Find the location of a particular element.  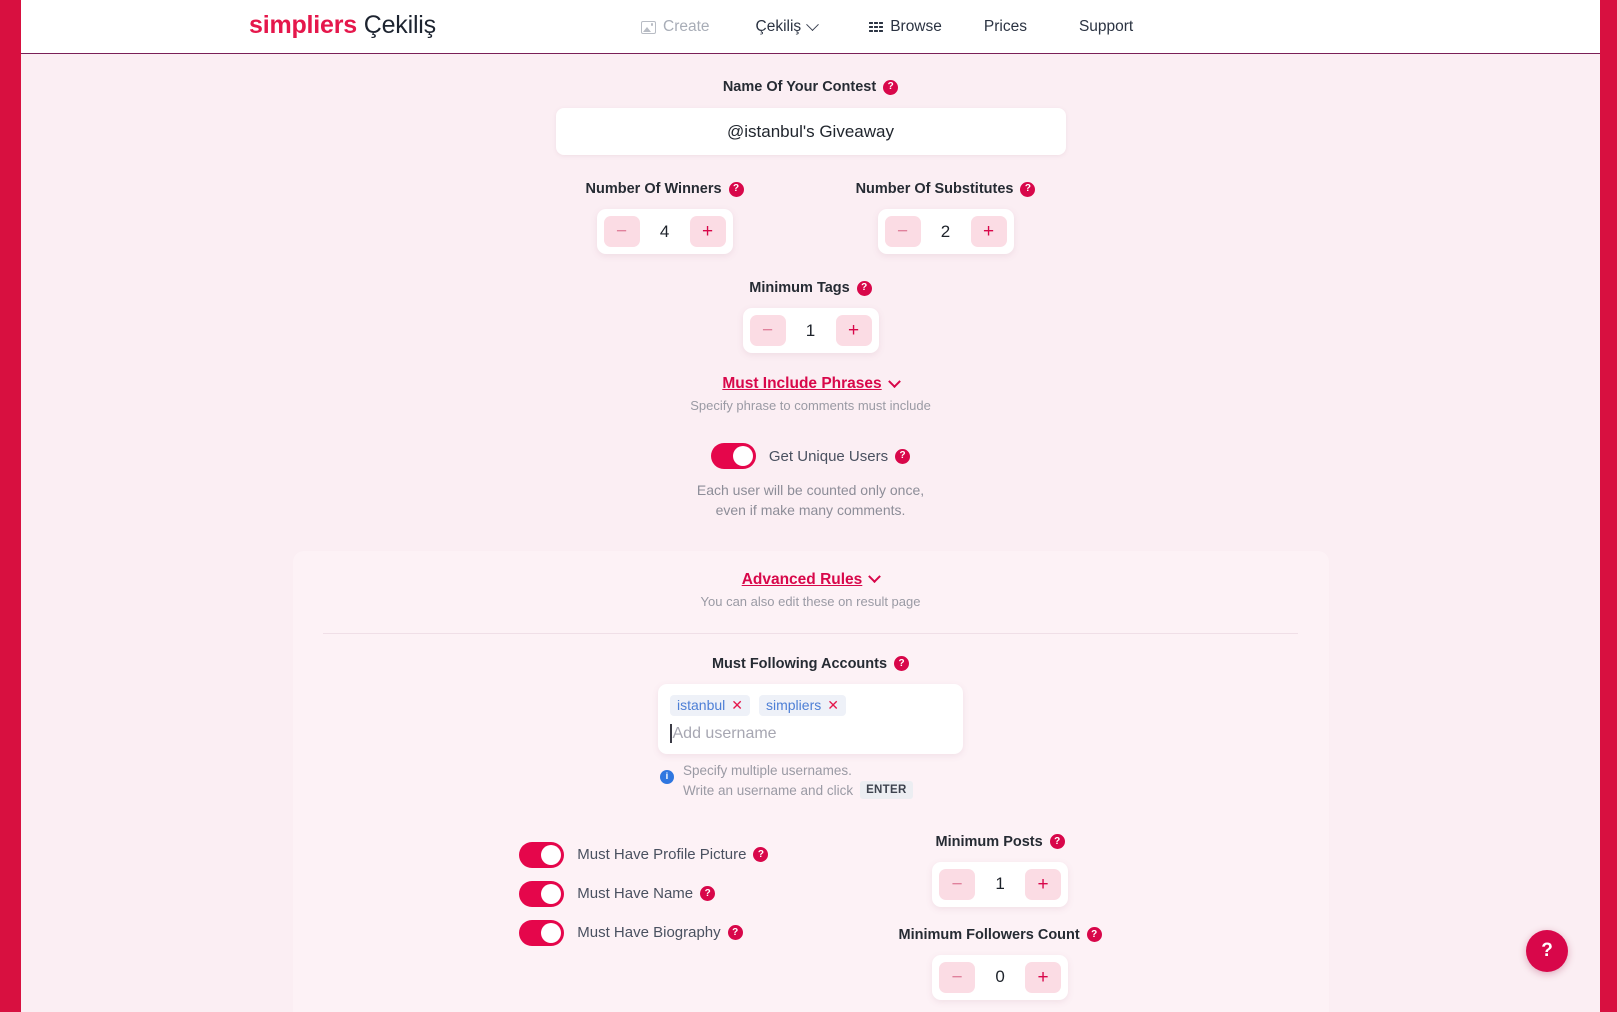

help-icon-name: ? is located at coordinates (708, 894).